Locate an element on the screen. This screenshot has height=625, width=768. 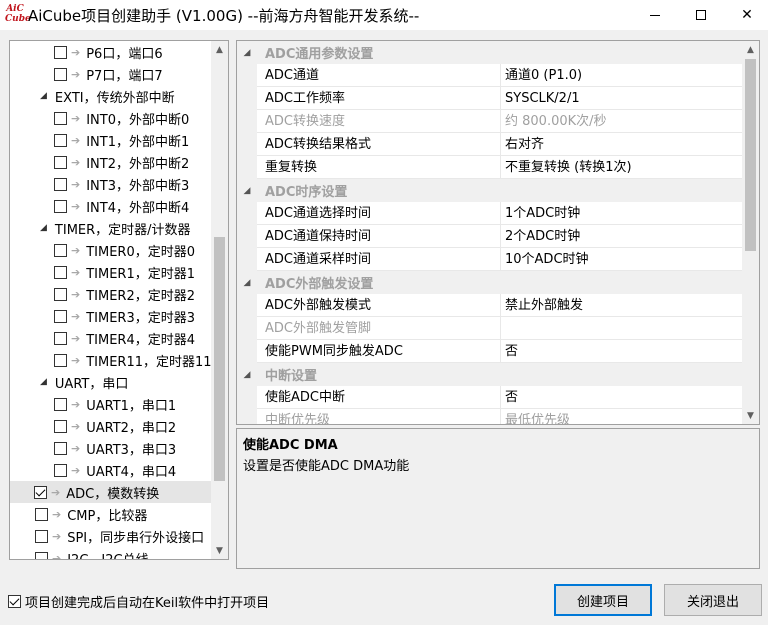
property-row: ADC转换结果格式 右对齐 is located at coordinates (490, 144).